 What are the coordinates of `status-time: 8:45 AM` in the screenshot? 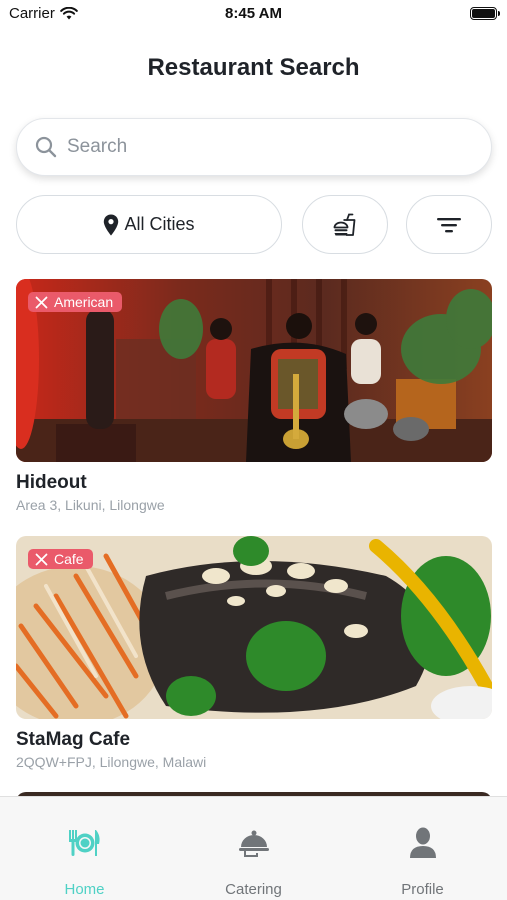 It's located at (253, 13).